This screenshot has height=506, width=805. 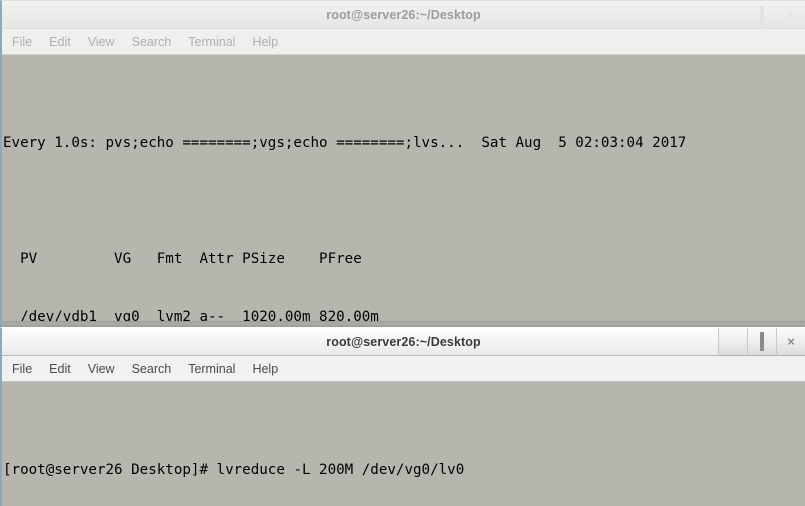 I want to click on terminal-line: PV VG Fmt Attr PSize PFree, so click(x=182, y=259).